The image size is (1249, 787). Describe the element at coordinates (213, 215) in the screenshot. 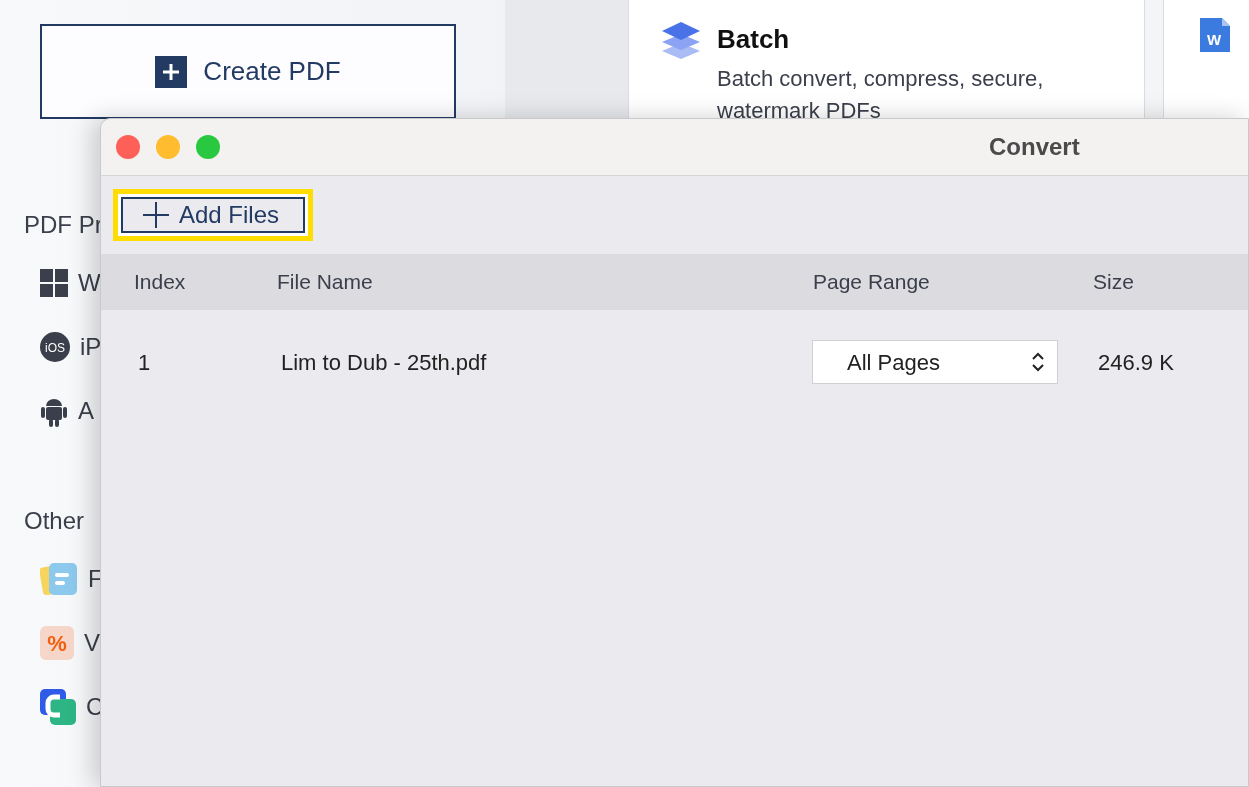

I see `add-files-button: Add Files` at that location.